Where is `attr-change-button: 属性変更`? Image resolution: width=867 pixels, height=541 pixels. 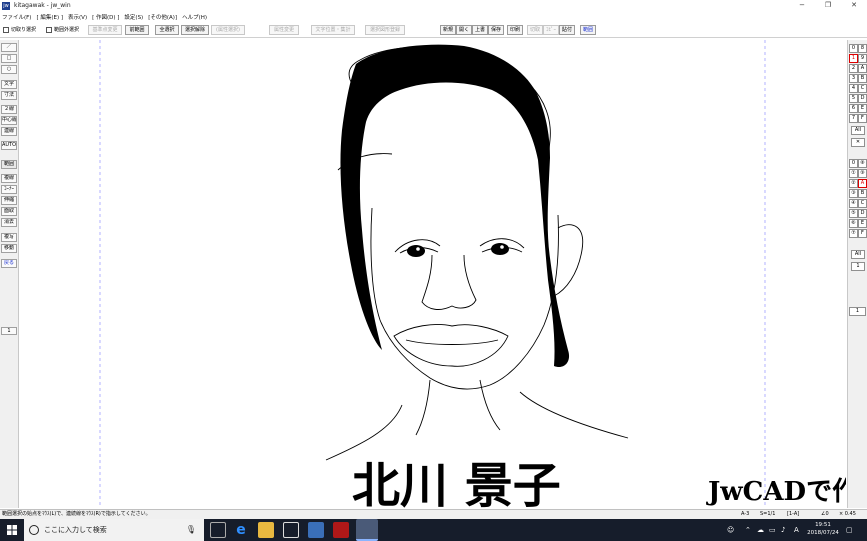
attr-change-button: 属性変更 is located at coordinates (284, 30).